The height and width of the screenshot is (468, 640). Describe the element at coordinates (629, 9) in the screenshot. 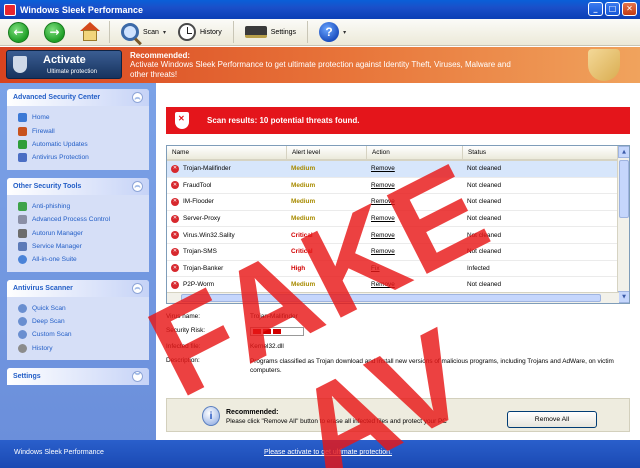

I see `close-button: ✕` at that location.